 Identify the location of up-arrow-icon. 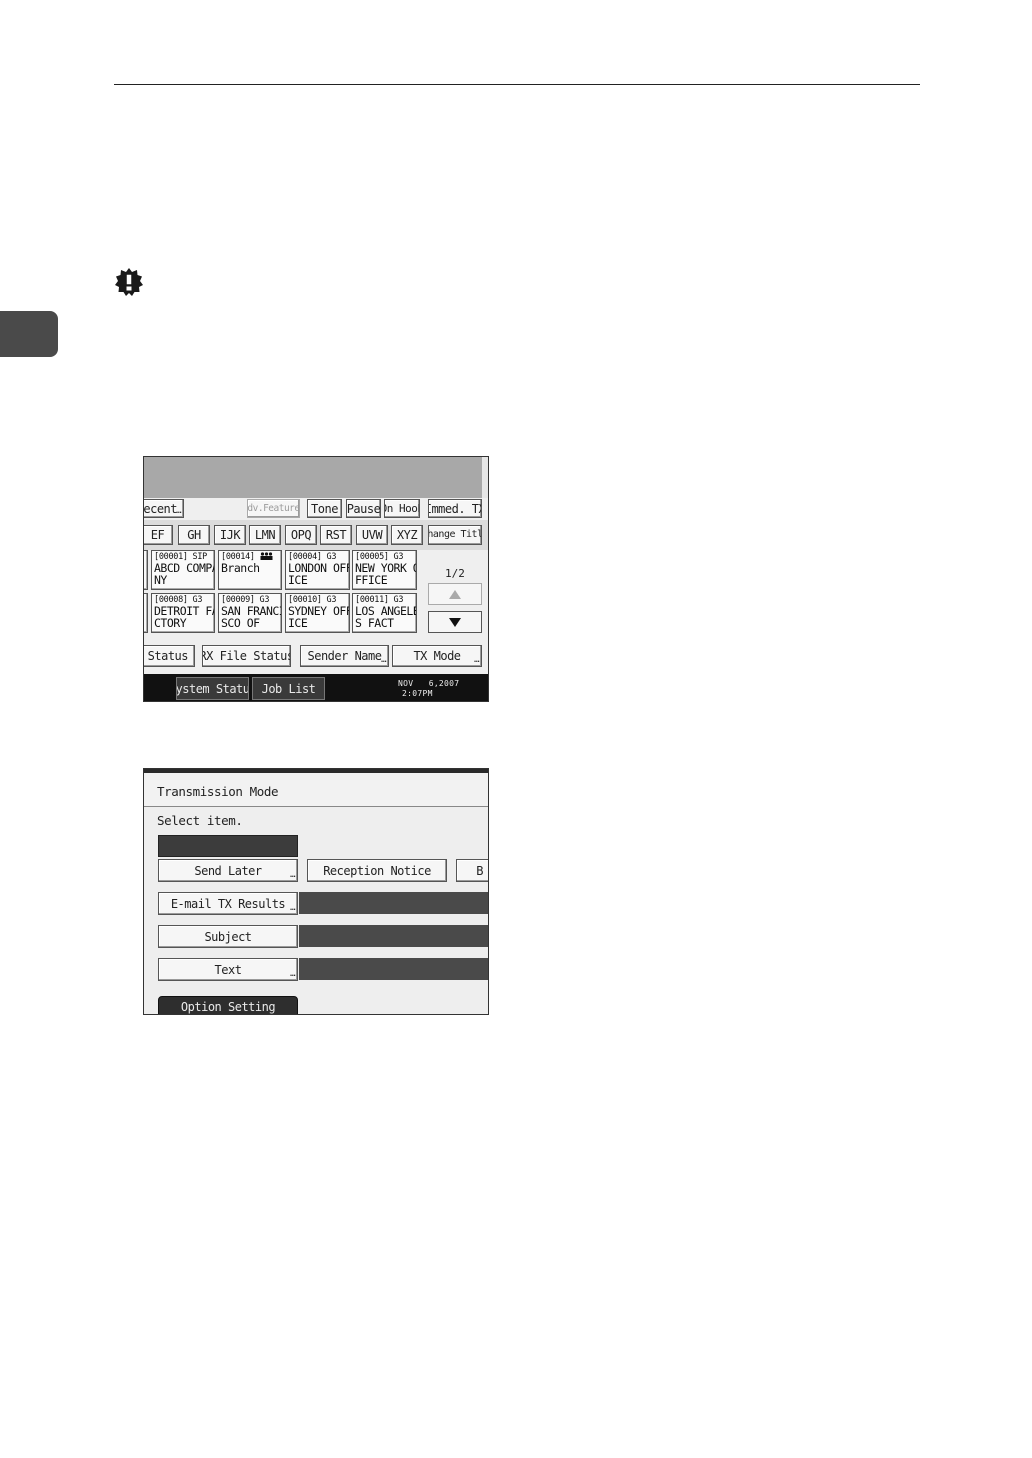
(455, 594).